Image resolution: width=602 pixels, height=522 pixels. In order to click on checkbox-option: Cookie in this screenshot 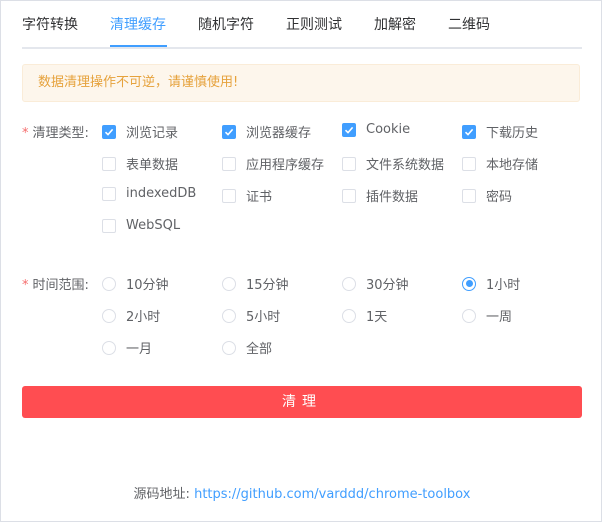, I will do `click(376, 129)`.